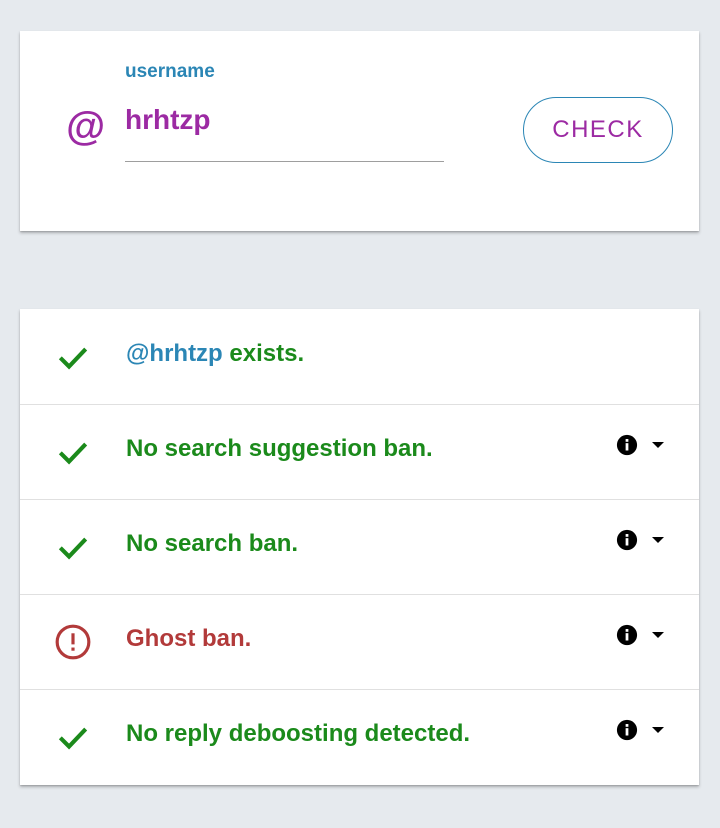  Describe the element at coordinates (359, 357) in the screenshot. I see `result-row-exists: @hrhtzp exists.` at that location.